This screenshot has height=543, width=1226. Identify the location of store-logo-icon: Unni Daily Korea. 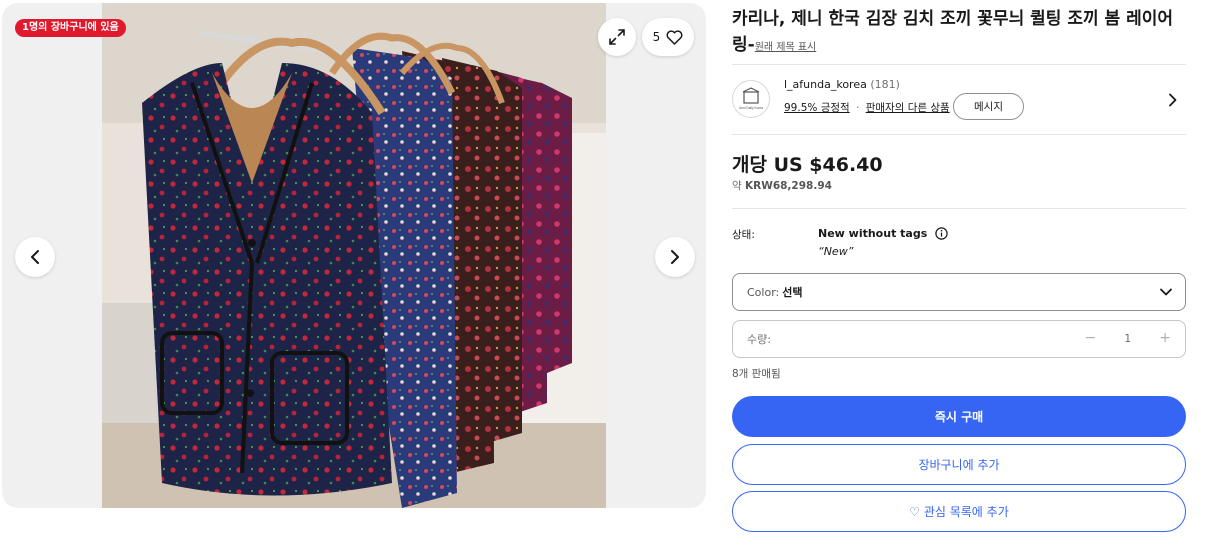
(751, 98).